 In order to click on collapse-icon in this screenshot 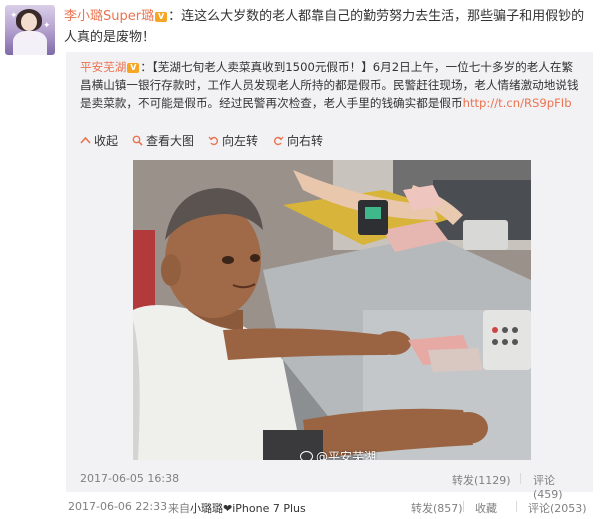, I will do `click(85, 140)`.